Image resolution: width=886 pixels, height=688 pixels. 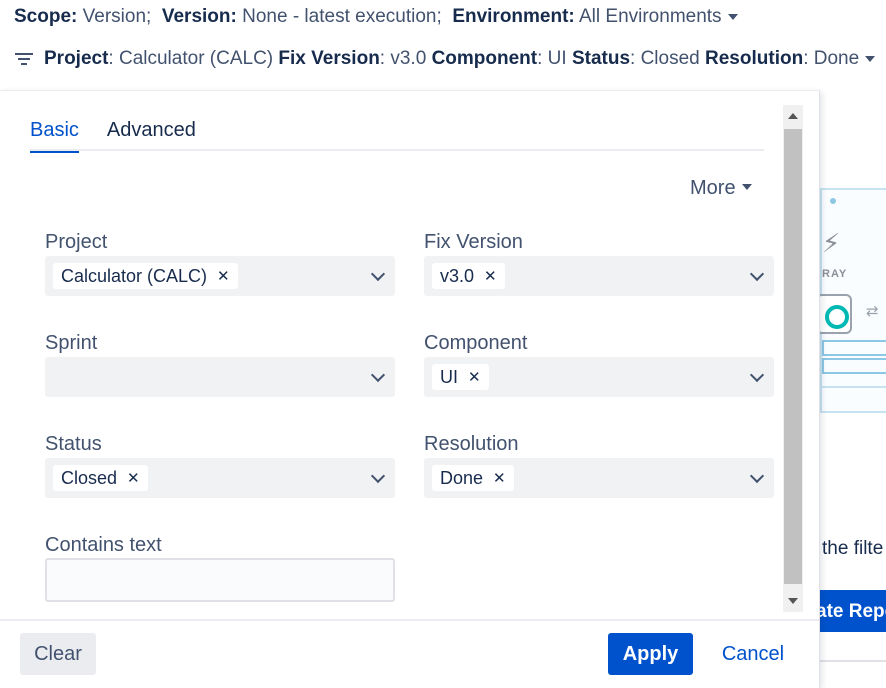 I want to click on create-report-button: ate Repo, so click(x=849, y=611).